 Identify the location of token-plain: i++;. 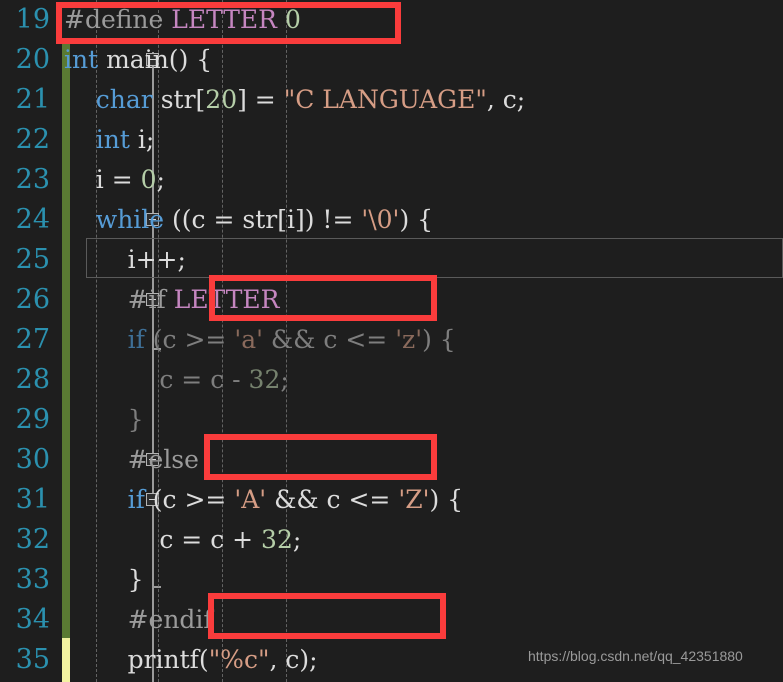
(125, 259).